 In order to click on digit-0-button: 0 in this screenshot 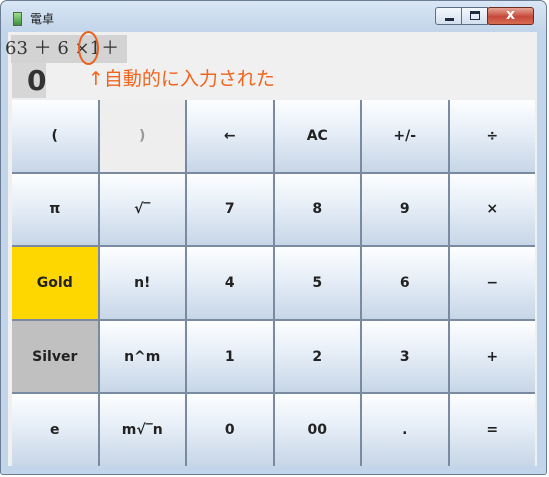, I will do `click(230, 430)`.